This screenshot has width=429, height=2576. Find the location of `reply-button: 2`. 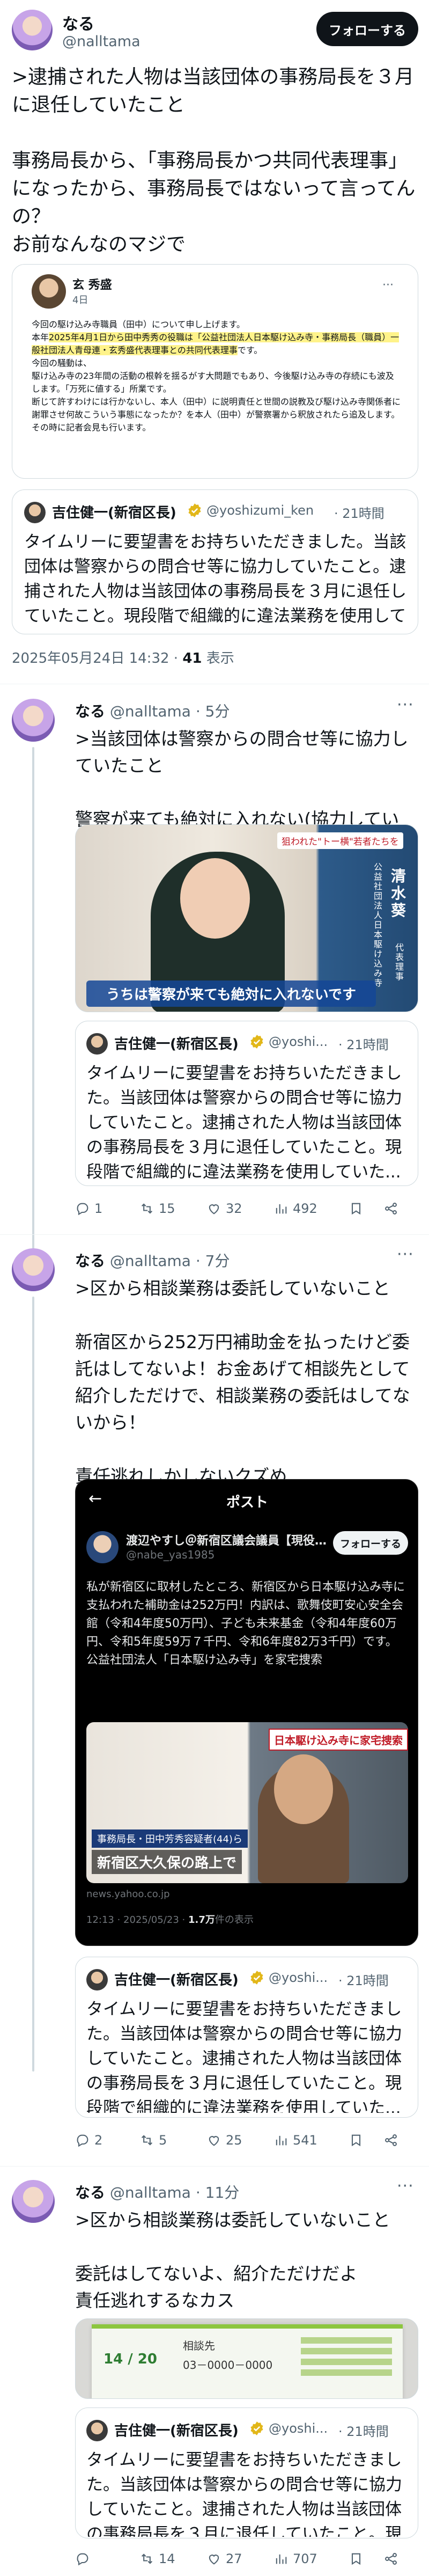

reply-button: 2 is located at coordinates (107, 2140).